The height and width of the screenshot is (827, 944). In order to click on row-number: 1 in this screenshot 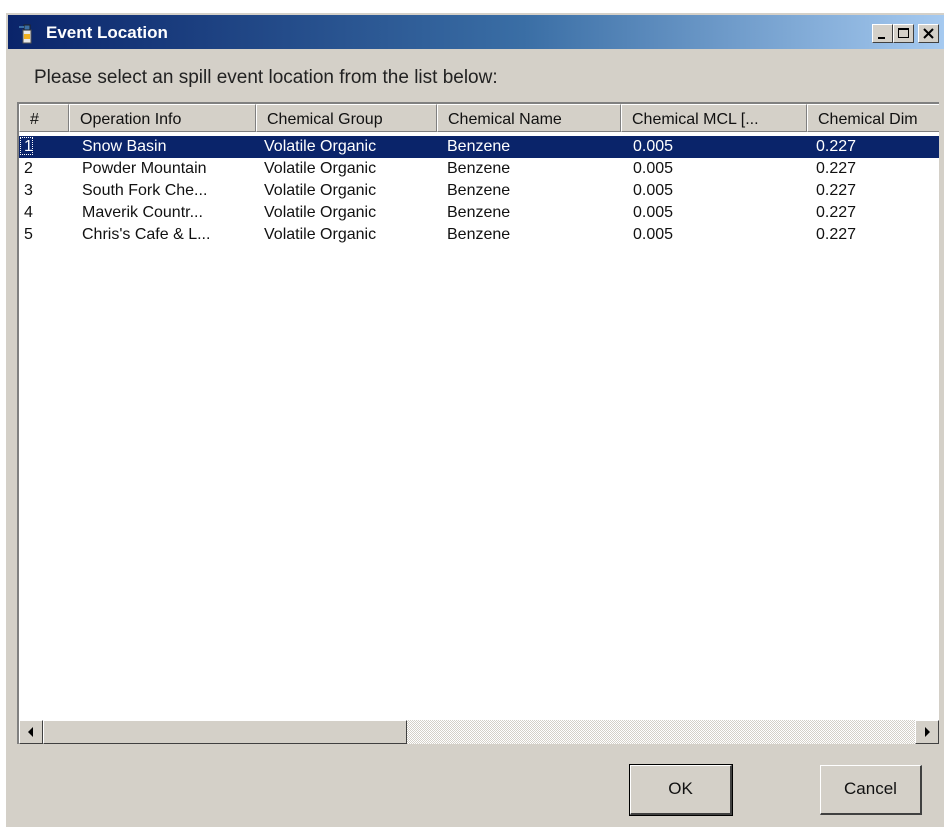, I will do `click(28, 146)`.